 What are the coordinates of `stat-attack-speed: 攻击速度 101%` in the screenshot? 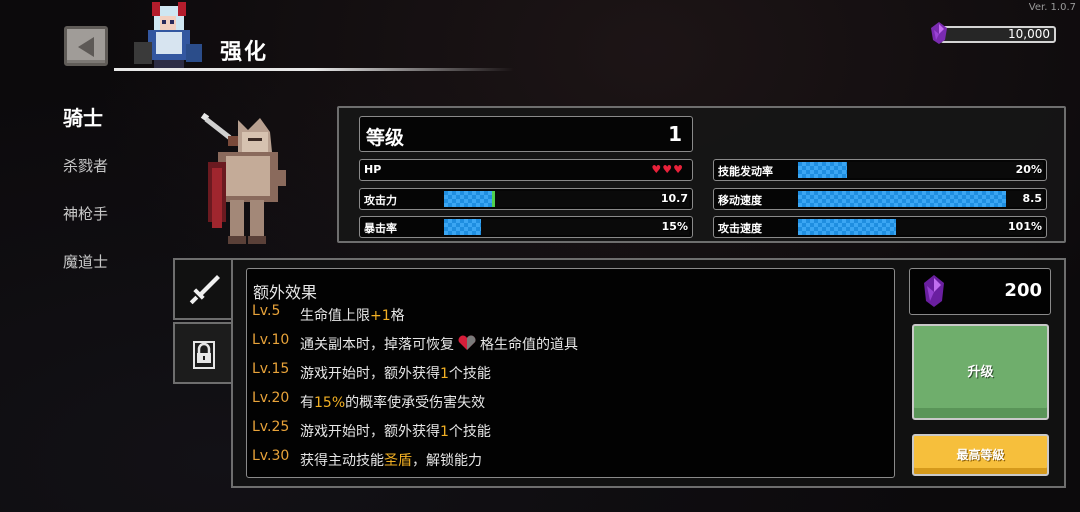 It's located at (880, 227).